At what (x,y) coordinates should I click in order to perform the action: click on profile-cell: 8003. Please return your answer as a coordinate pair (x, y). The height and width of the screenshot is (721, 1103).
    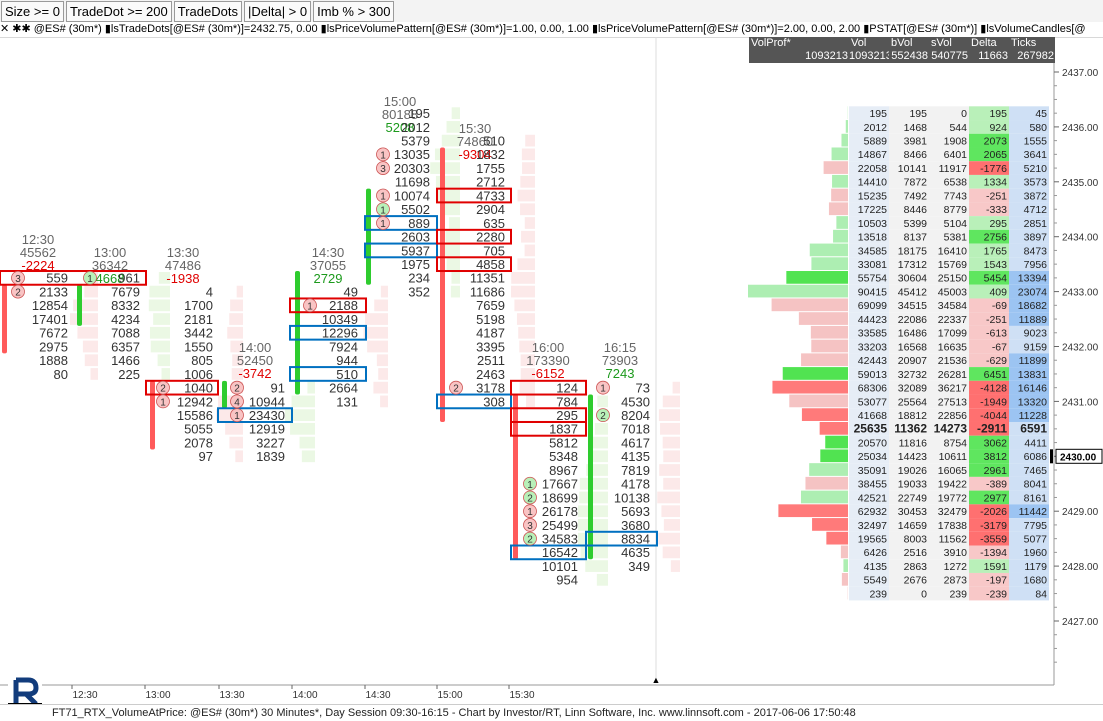
    Looking at the image, I should click on (916, 540).